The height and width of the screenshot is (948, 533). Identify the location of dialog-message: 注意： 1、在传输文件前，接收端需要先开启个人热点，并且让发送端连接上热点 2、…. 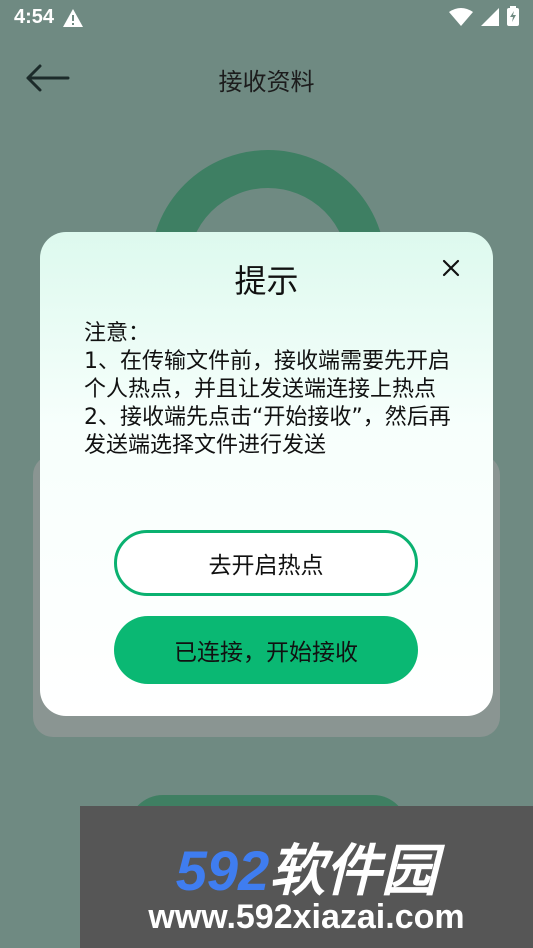
(274, 390).